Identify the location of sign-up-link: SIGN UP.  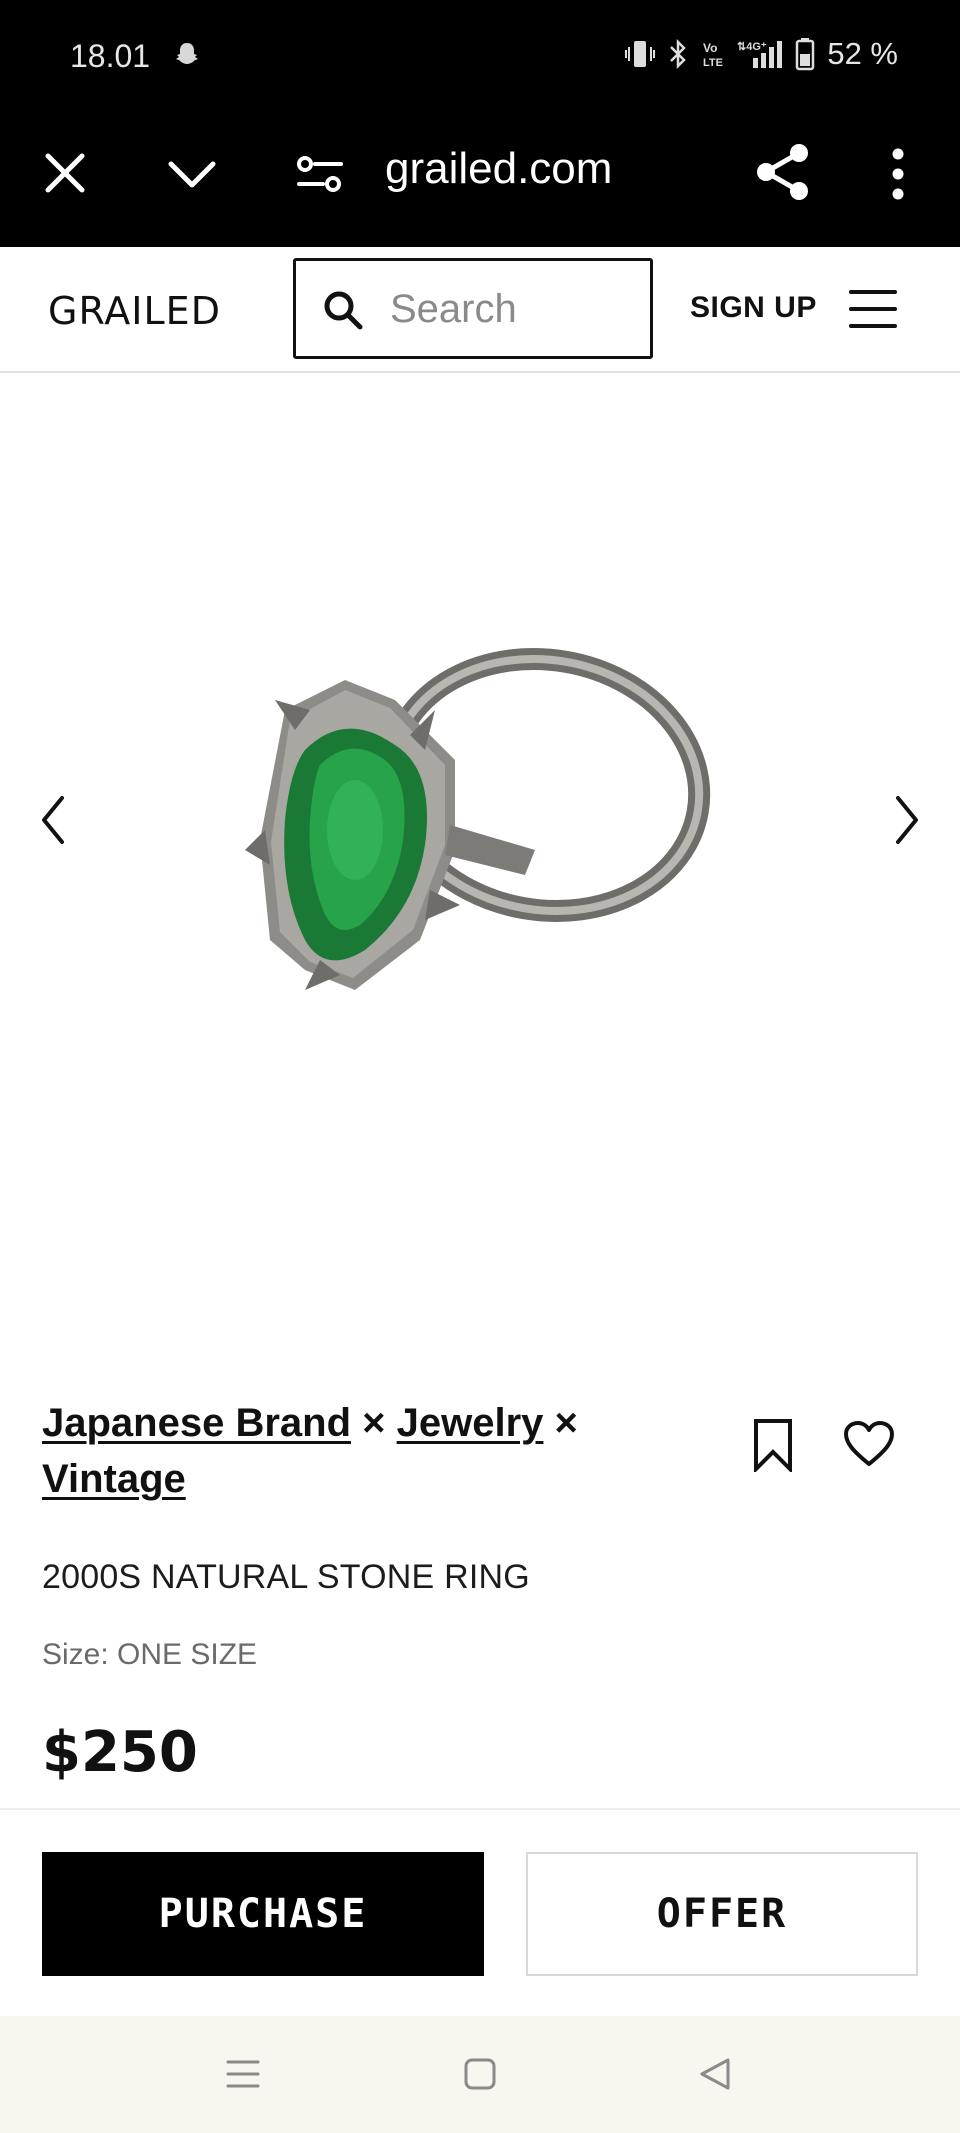
(753, 308).